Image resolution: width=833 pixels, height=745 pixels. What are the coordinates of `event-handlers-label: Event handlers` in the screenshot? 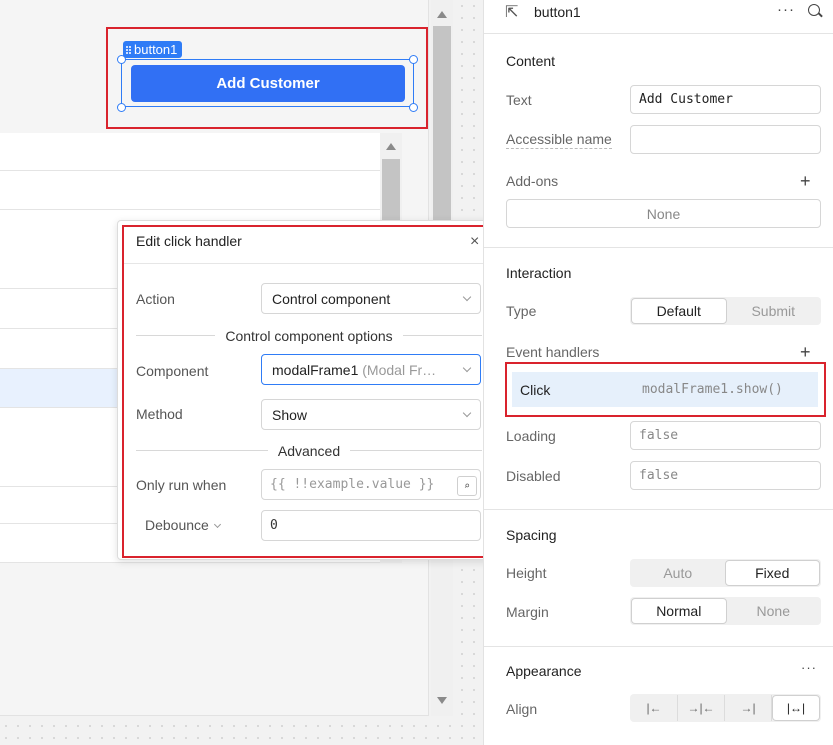 It's located at (553, 352).